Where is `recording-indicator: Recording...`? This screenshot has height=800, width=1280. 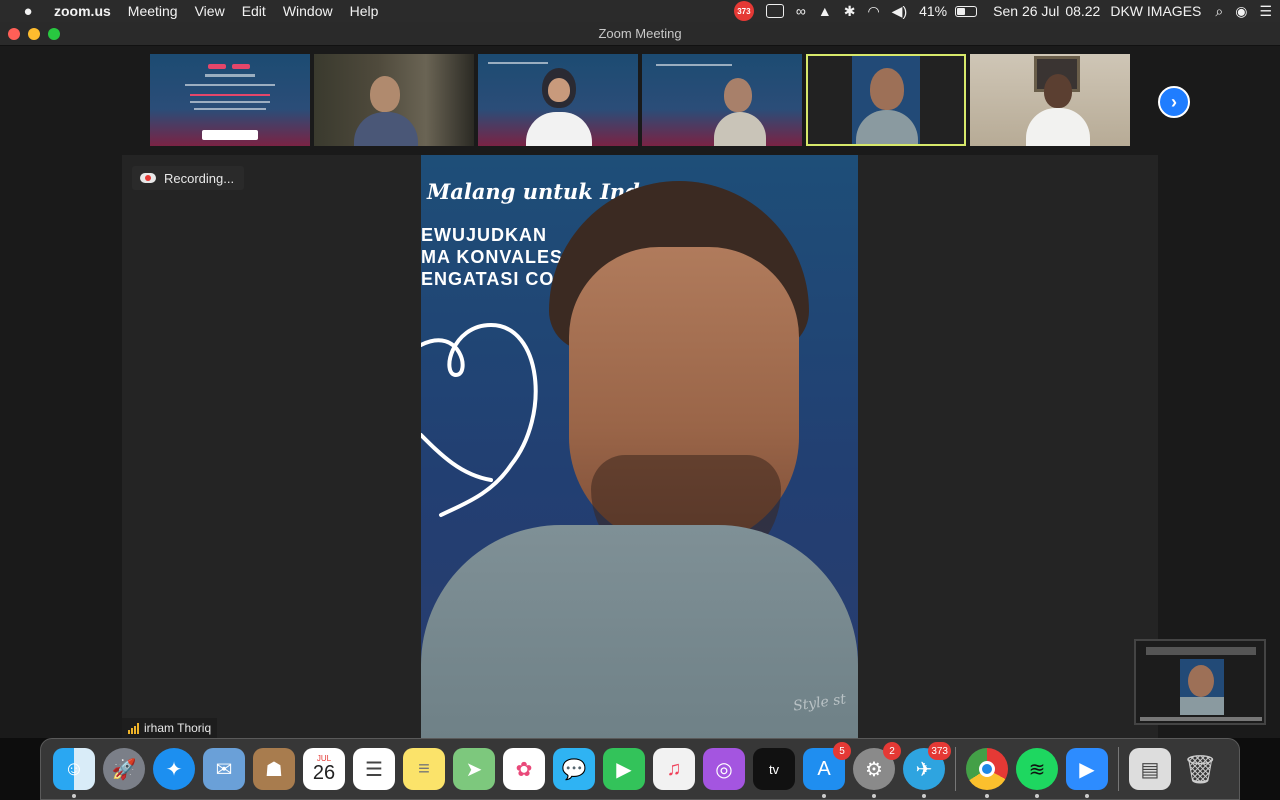 recording-indicator: Recording... is located at coordinates (188, 178).